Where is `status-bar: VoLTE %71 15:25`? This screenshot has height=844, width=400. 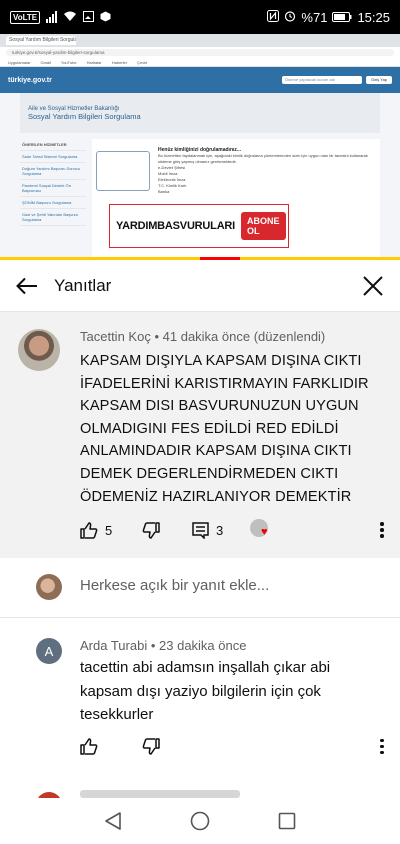 status-bar: VoLTE %71 15:25 is located at coordinates (200, 17).